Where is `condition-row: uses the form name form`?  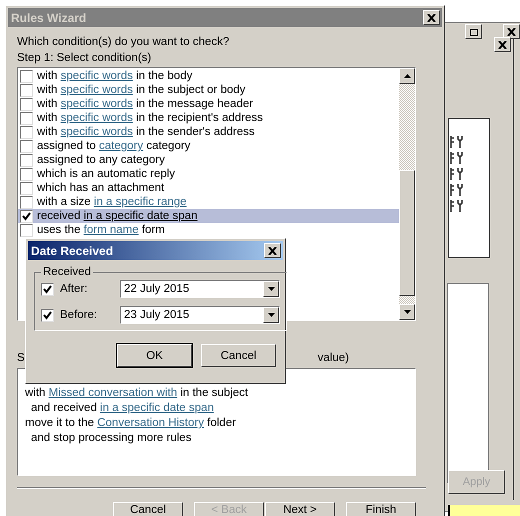 condition-row: uses the form name form is located at coordinates (208, 230).